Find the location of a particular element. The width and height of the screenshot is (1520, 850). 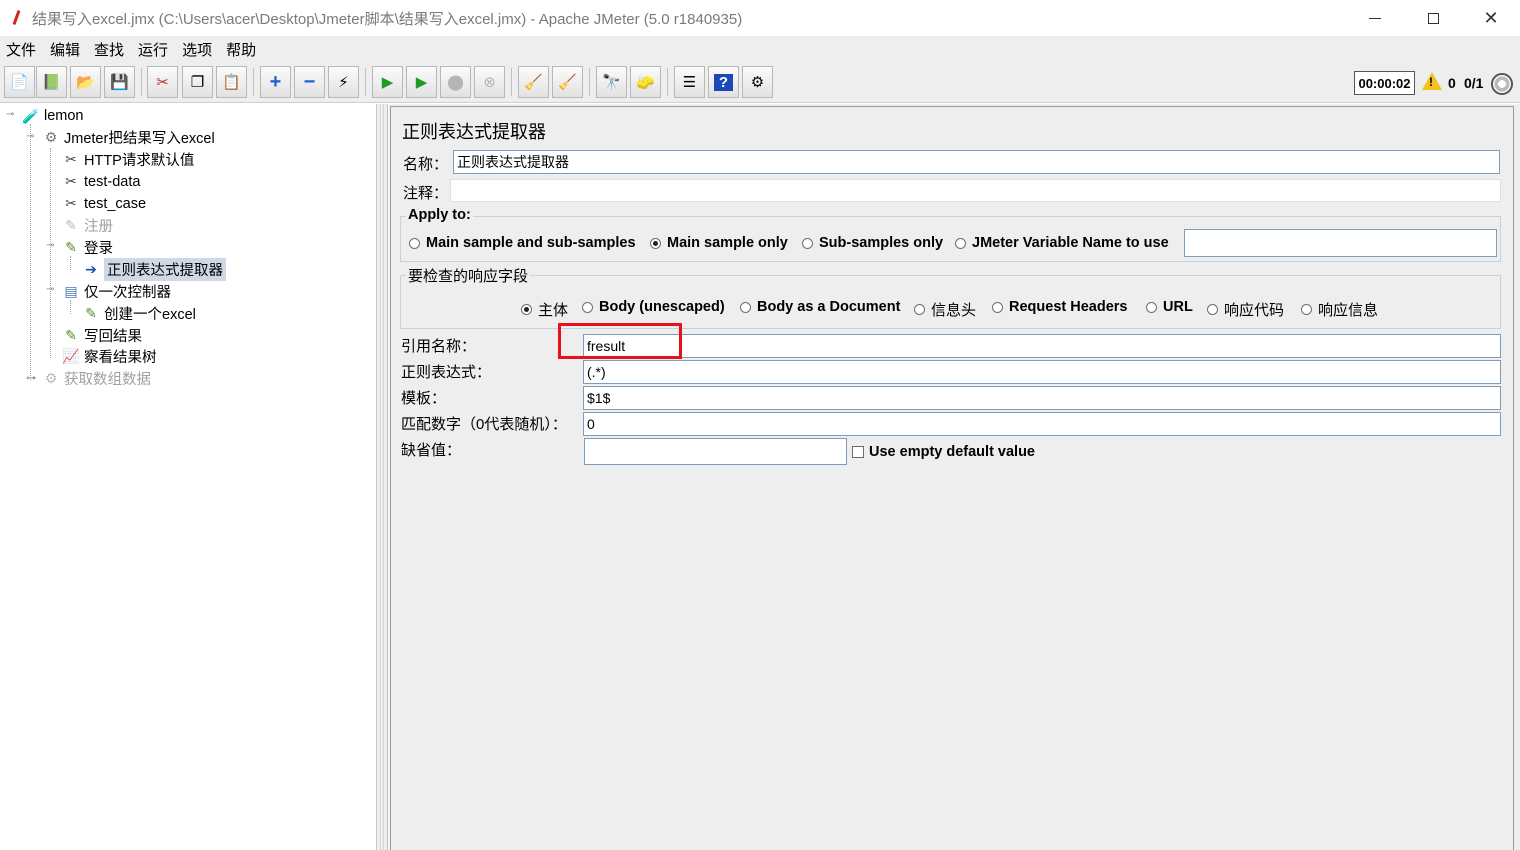

cut-button: ✂ is located at coordinates (162, 82).